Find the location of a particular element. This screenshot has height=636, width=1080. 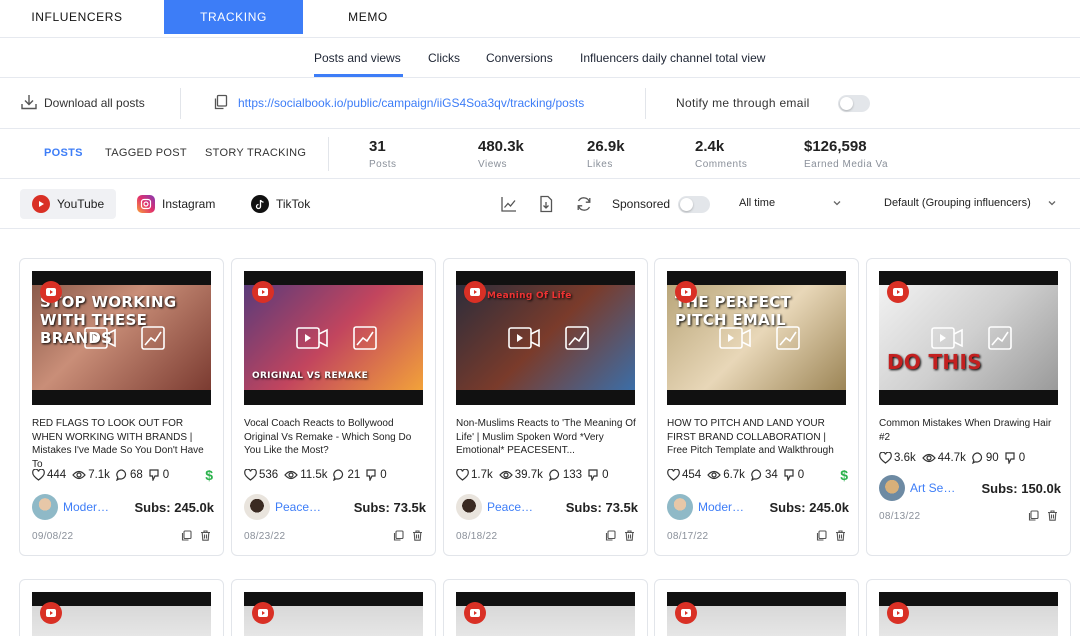

platform-youtube-button: YouTube is located at coordinates (68, 204).